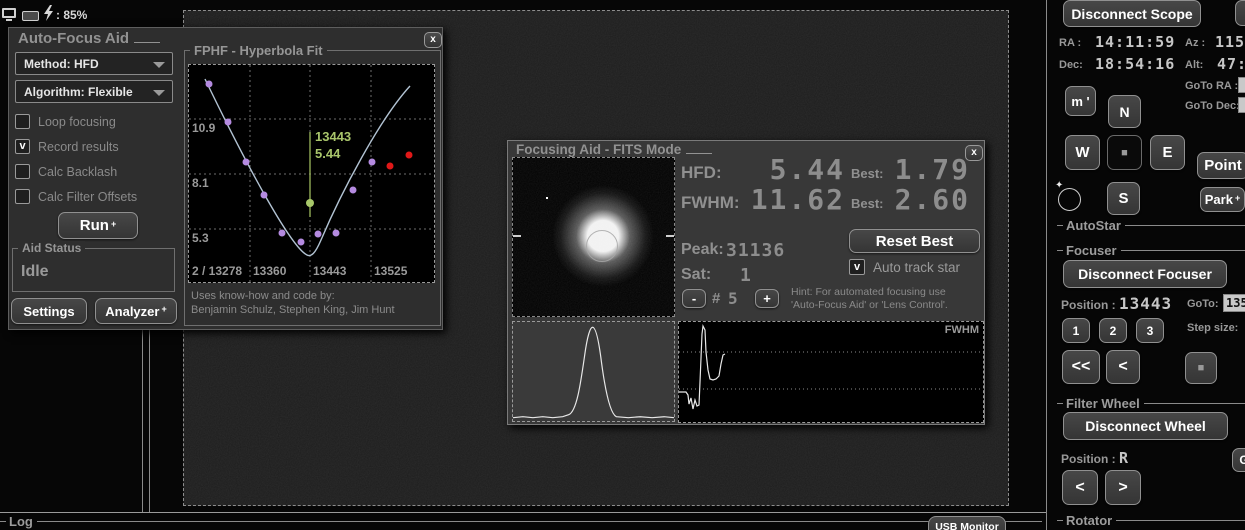 The width and height of the screenshot is (1245, 530). I want to click on star-index-plus-button: +, so click(767, 298).